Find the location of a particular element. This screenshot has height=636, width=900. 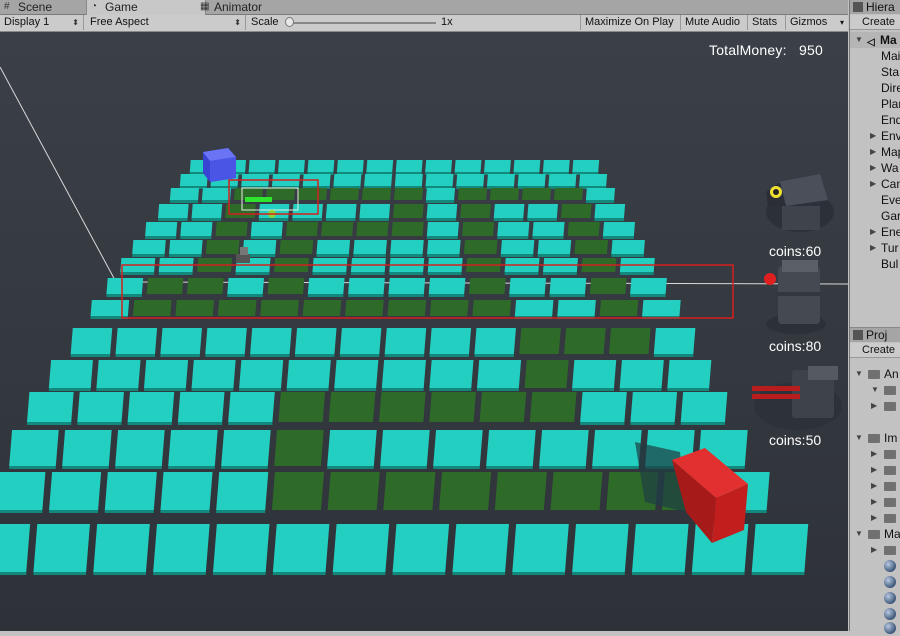

hierarchy-item: ▶ Ene is located at coordinates (875, 232).